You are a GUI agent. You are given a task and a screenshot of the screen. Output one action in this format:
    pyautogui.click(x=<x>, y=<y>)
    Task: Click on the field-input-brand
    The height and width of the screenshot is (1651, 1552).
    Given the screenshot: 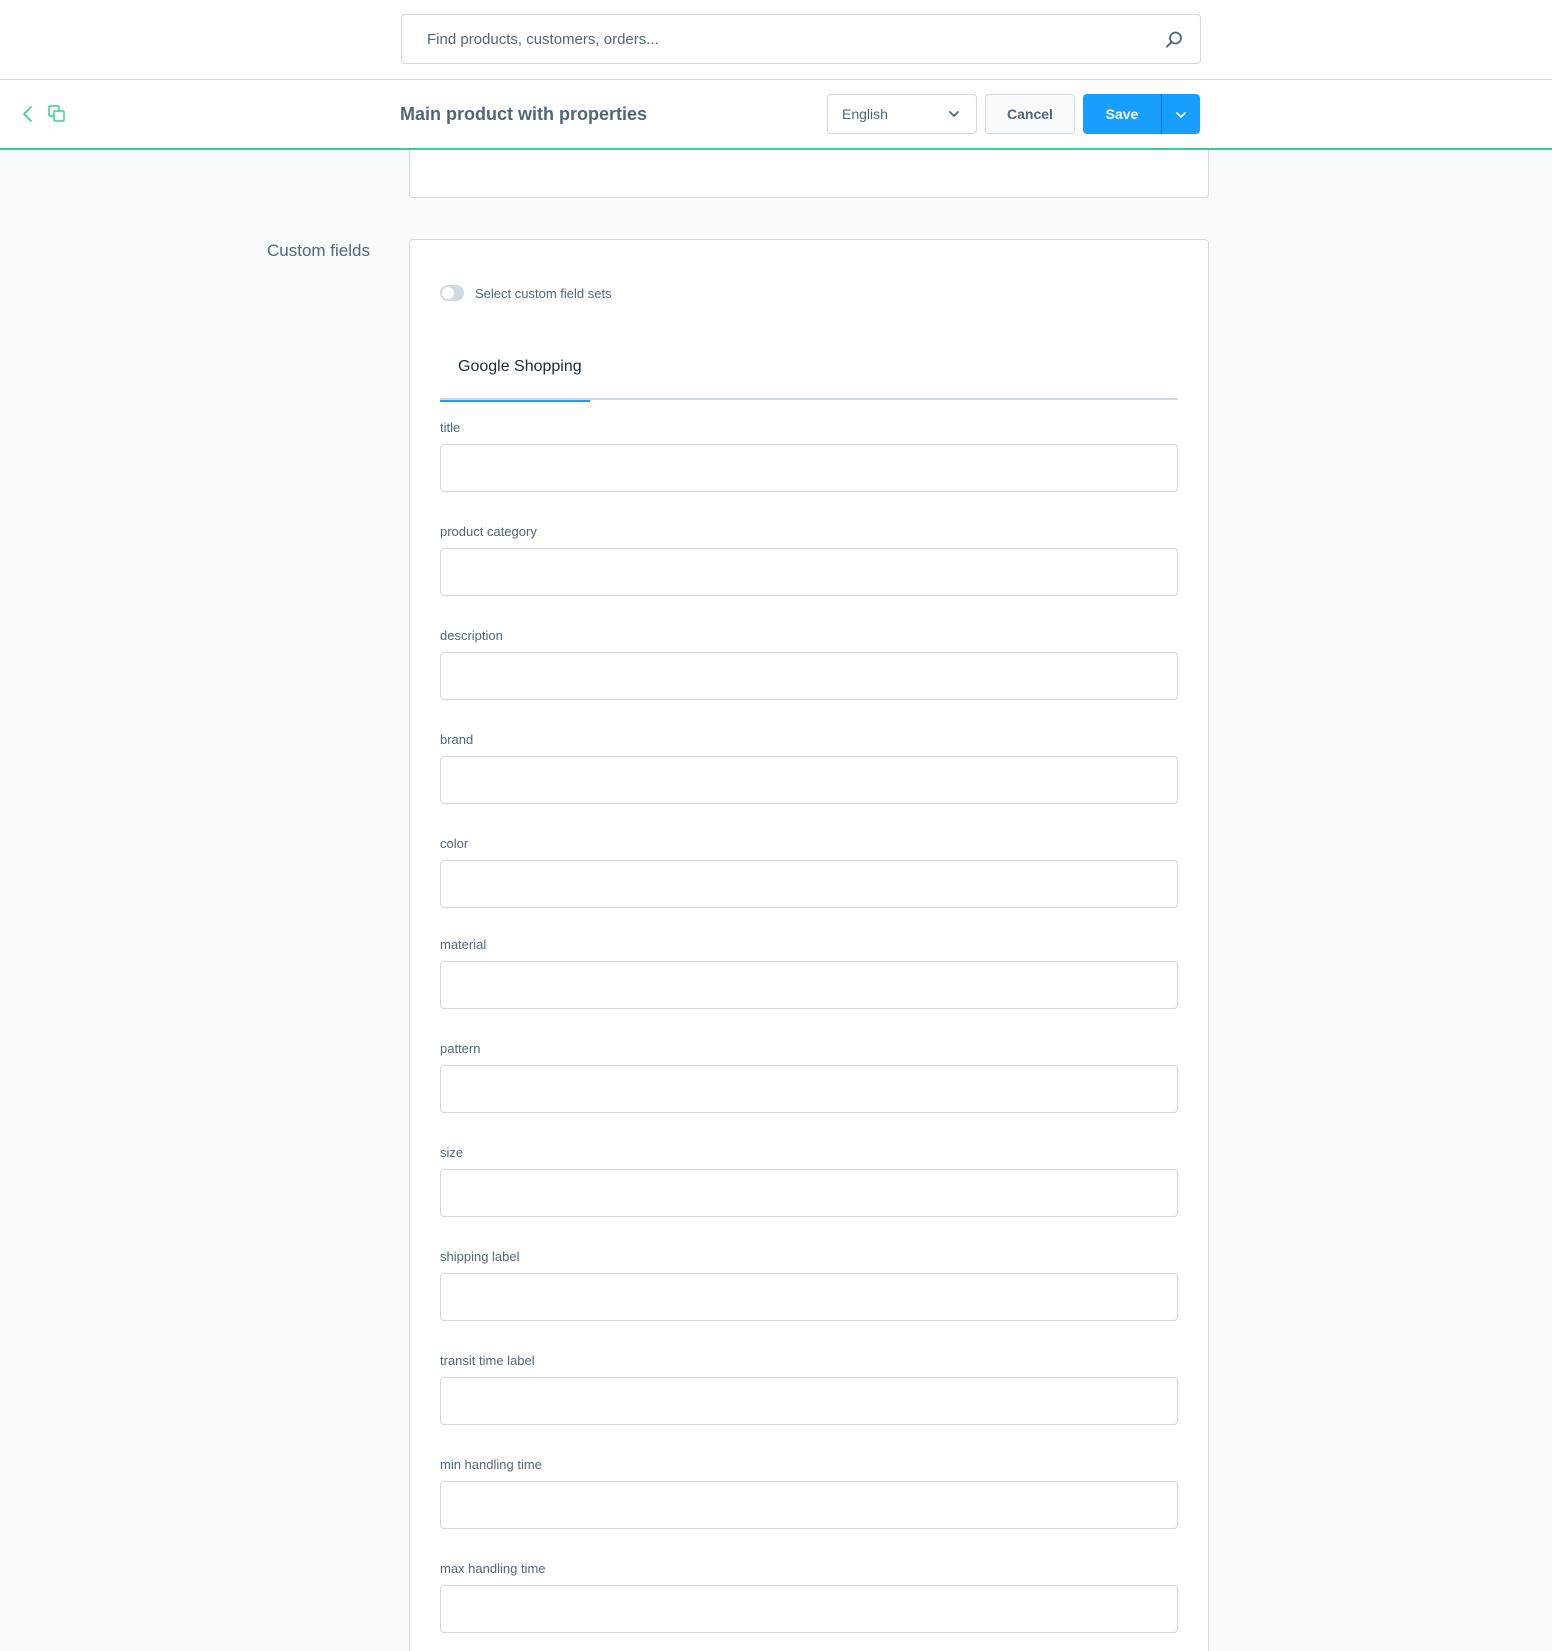 What is the action you would take?
    pyautogui.click(x=809, y=780)
    